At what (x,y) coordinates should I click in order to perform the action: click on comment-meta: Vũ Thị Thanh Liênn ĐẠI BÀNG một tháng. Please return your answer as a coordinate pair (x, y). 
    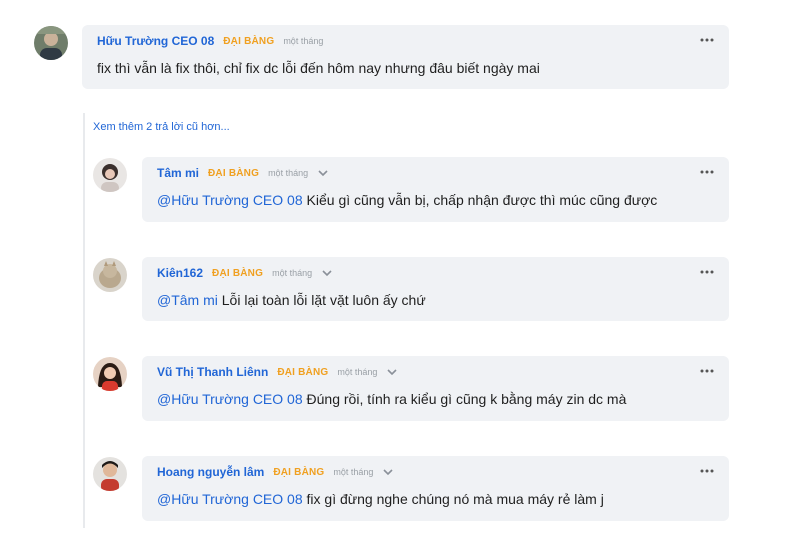
    Looking at the image, I should click on (277, 372).